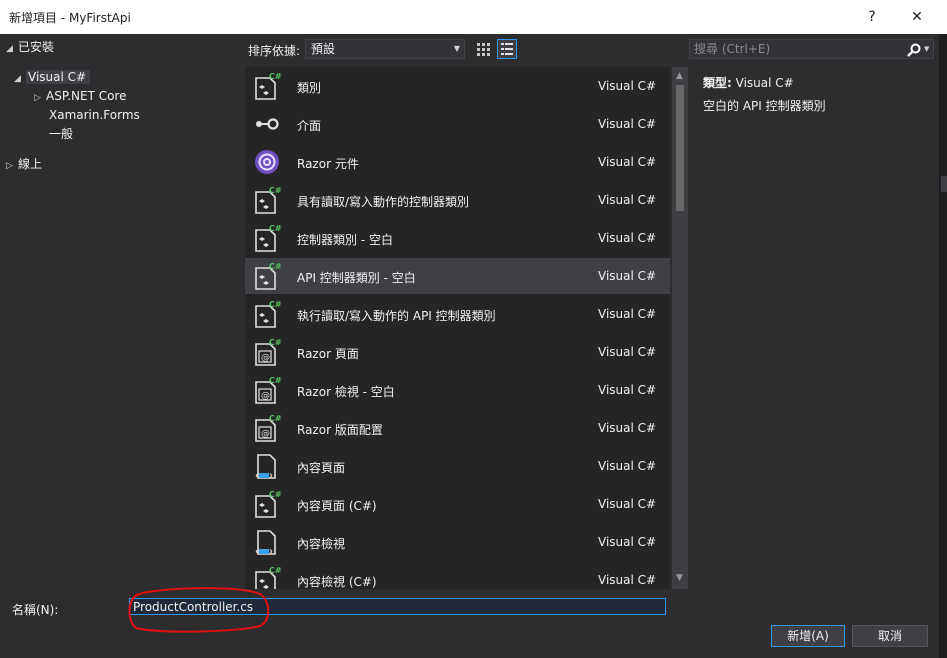 This screenshot has width=947, height=658. I want to click on tree-item-general: 一般, so click(61, 134).